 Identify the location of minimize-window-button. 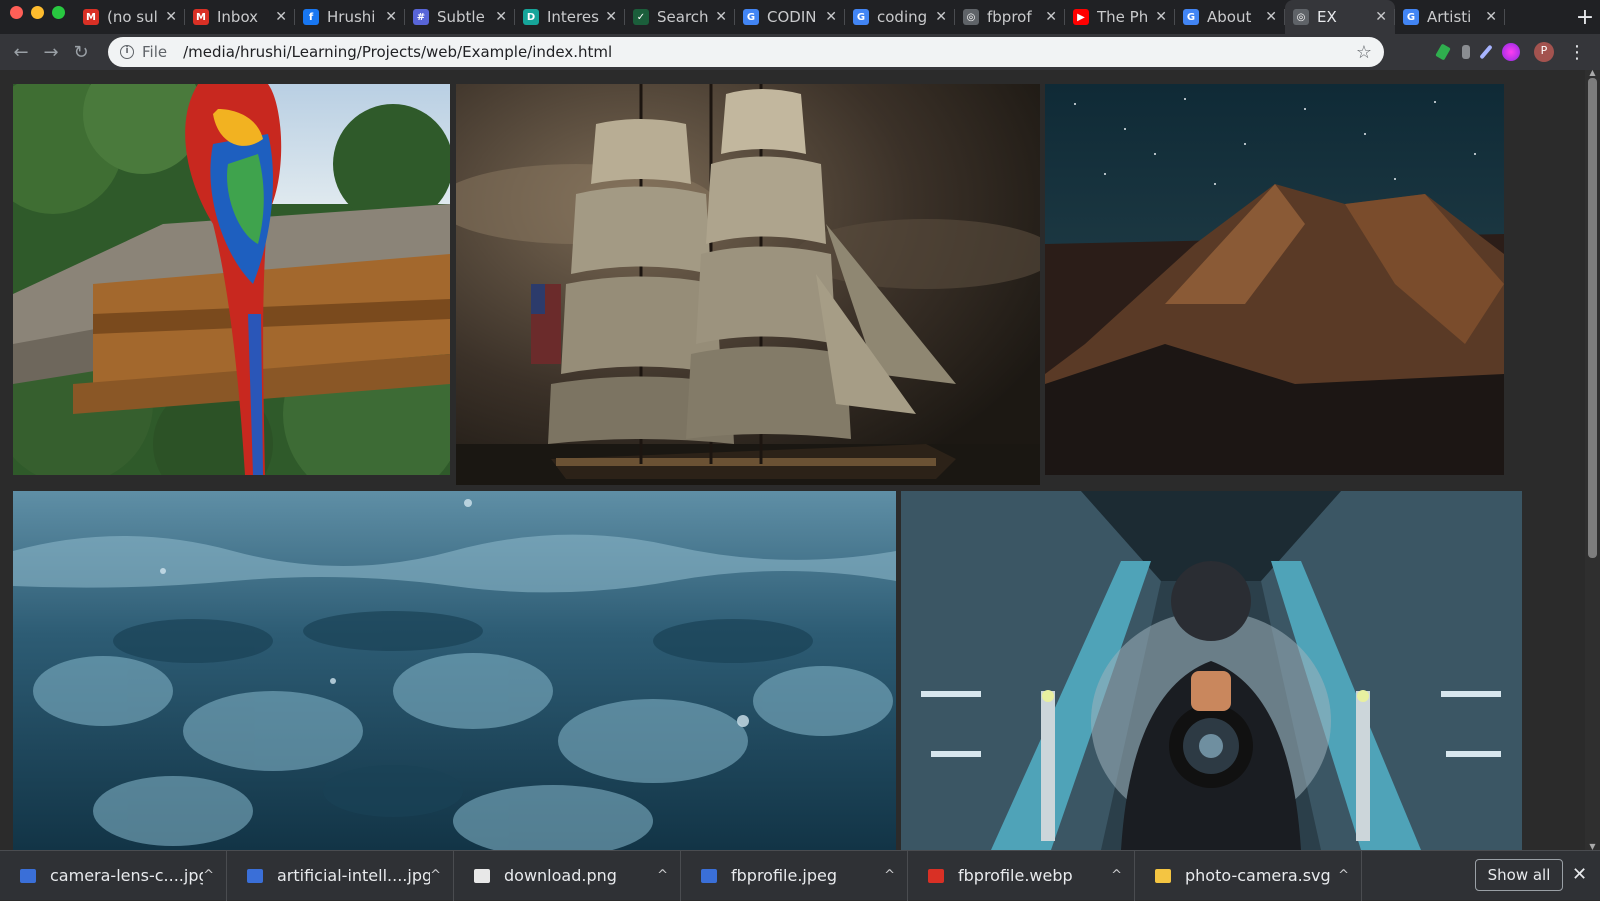
(37, 12).